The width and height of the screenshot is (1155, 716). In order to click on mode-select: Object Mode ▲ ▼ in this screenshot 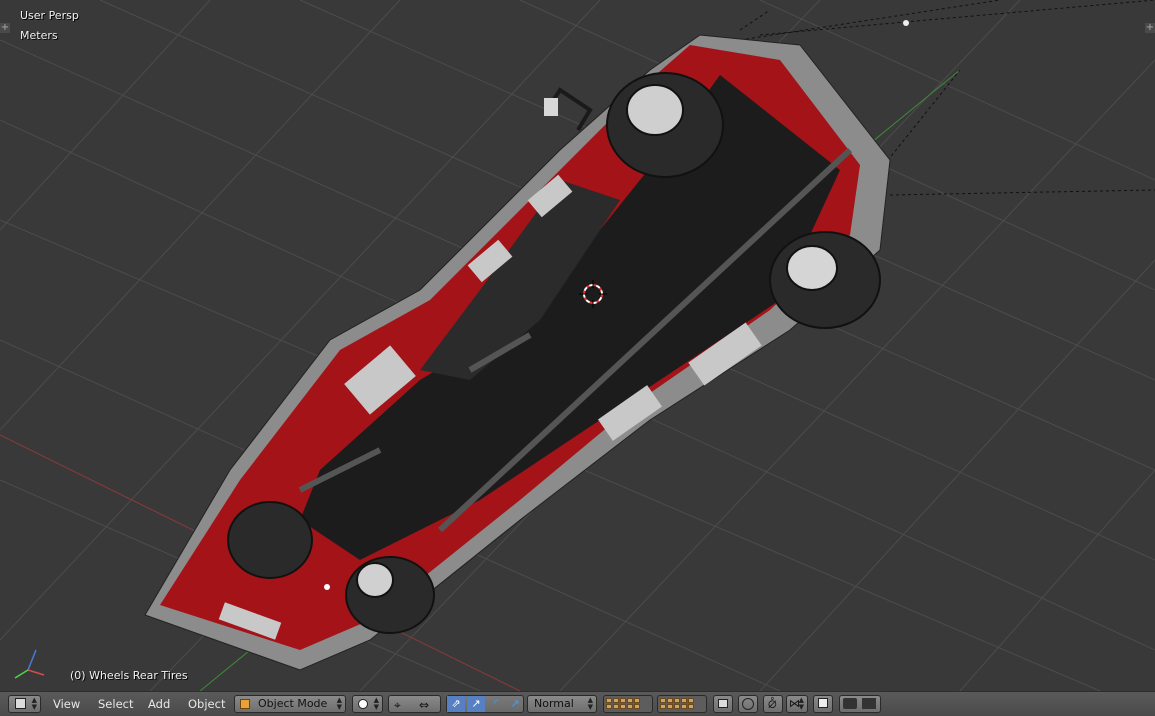, I will do `click(290, 704)`.